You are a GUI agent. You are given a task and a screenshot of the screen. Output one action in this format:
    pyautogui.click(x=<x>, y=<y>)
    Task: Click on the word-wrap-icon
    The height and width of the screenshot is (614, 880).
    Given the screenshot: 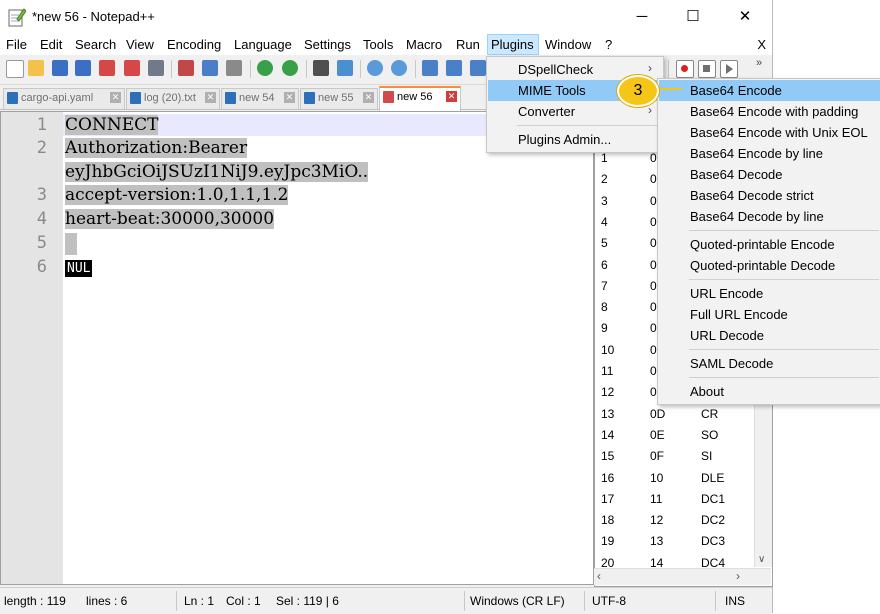 What is the action you would take?
    pyautogui.click(x=478, y=68)
    